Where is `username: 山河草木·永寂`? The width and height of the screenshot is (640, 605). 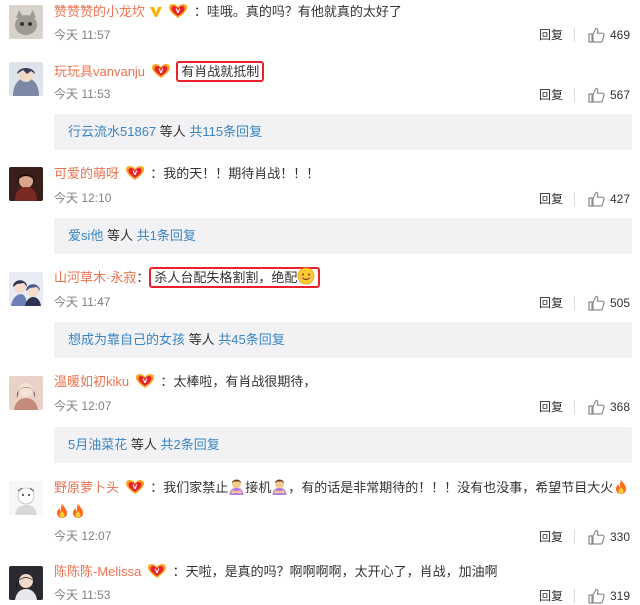
username: 山河草木·永寂 is located at coordinates (95, 277).